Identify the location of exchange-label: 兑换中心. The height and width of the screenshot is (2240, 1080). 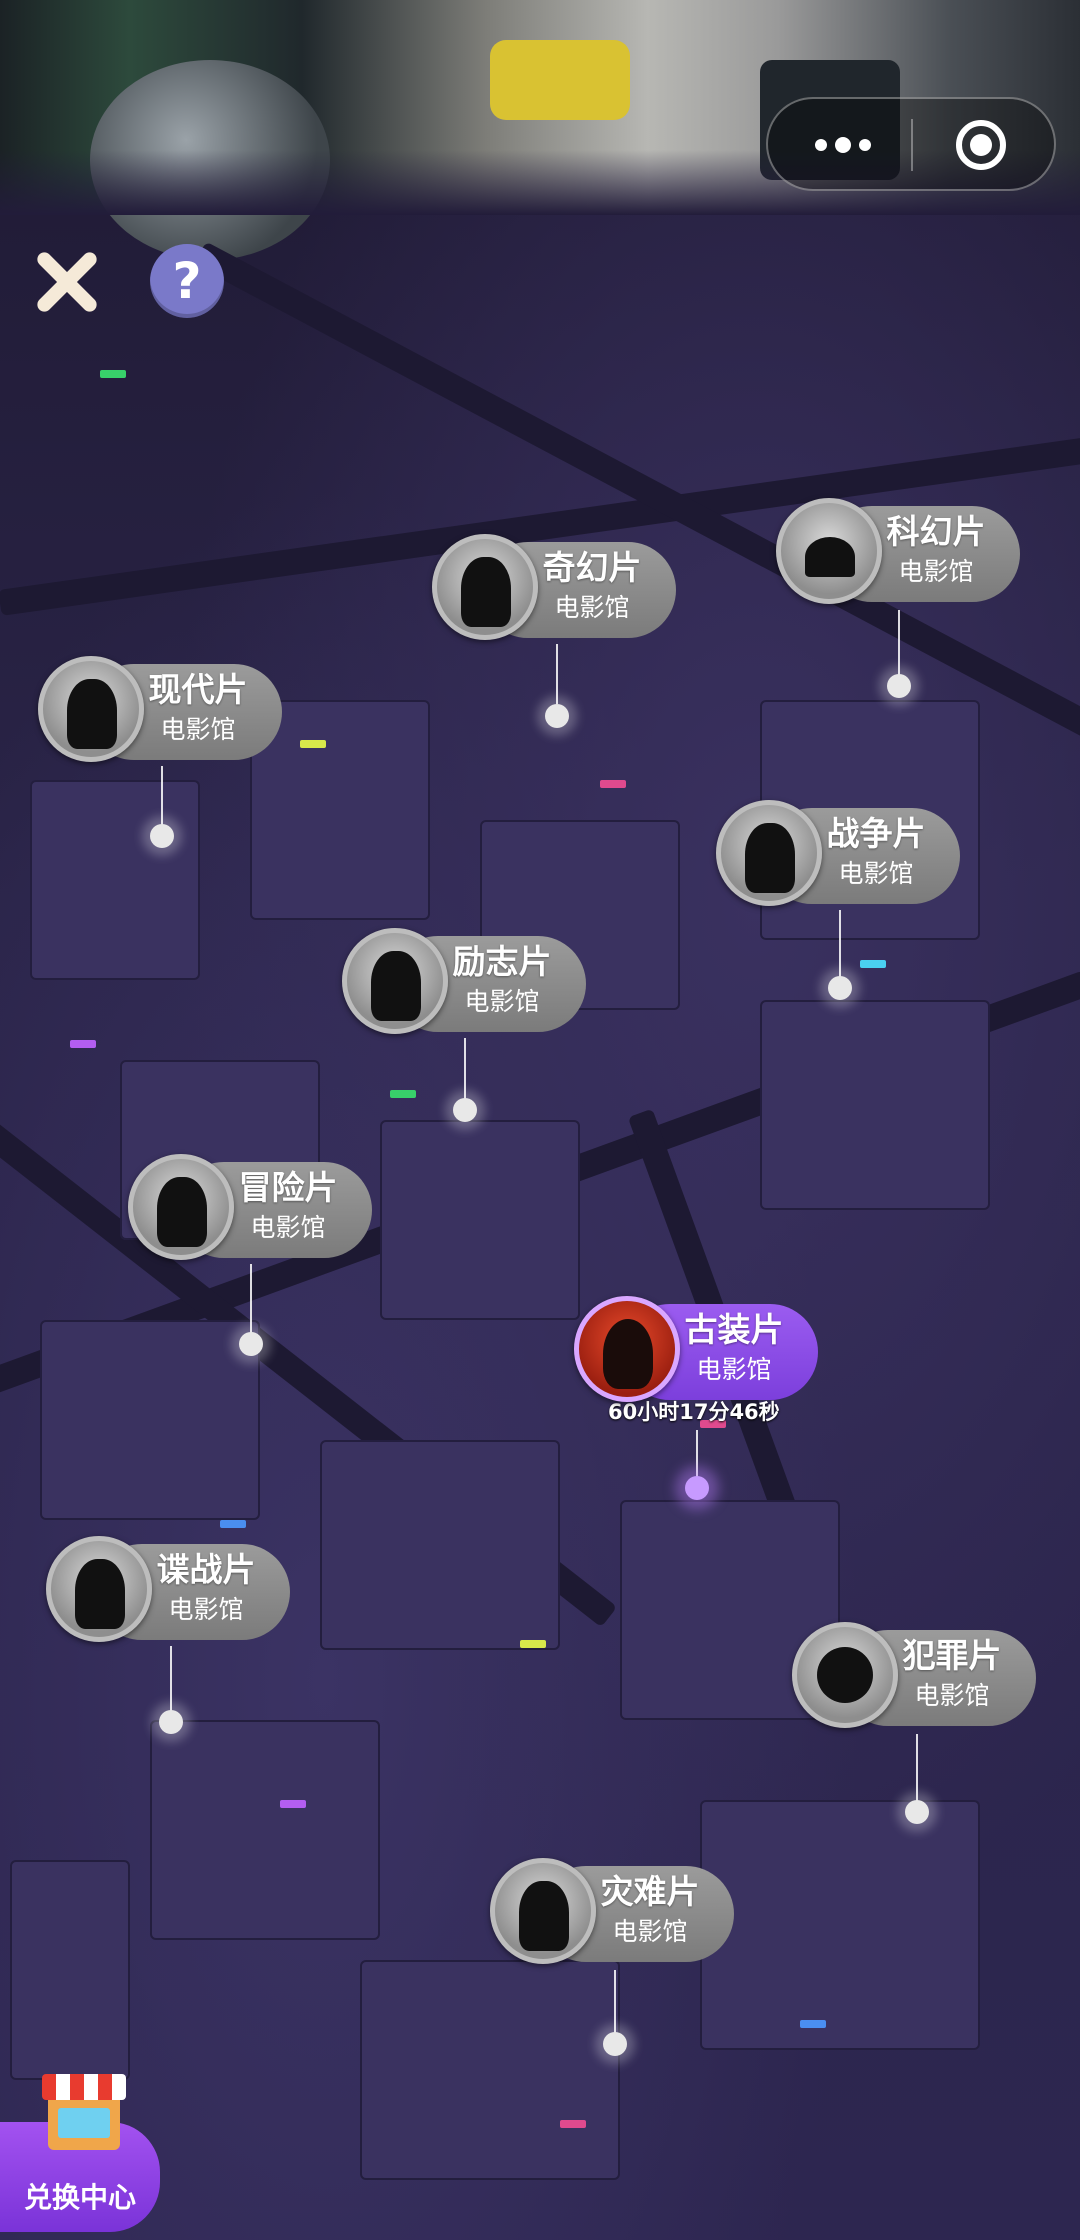
(79, 2197).